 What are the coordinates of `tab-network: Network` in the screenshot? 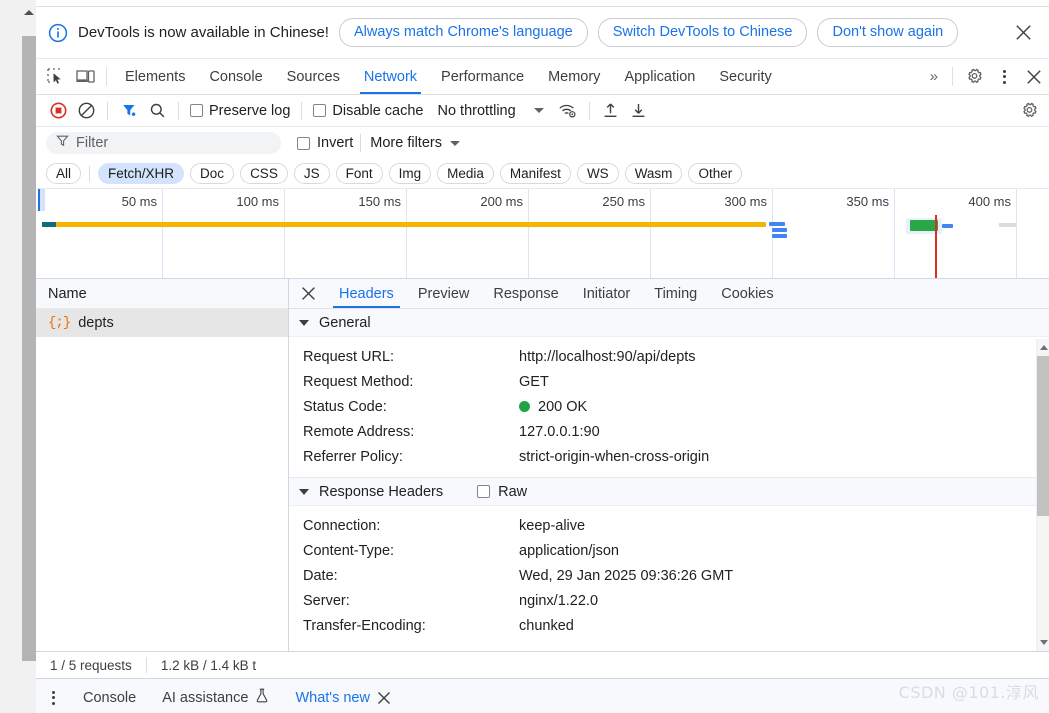 It's located at (390, 76).